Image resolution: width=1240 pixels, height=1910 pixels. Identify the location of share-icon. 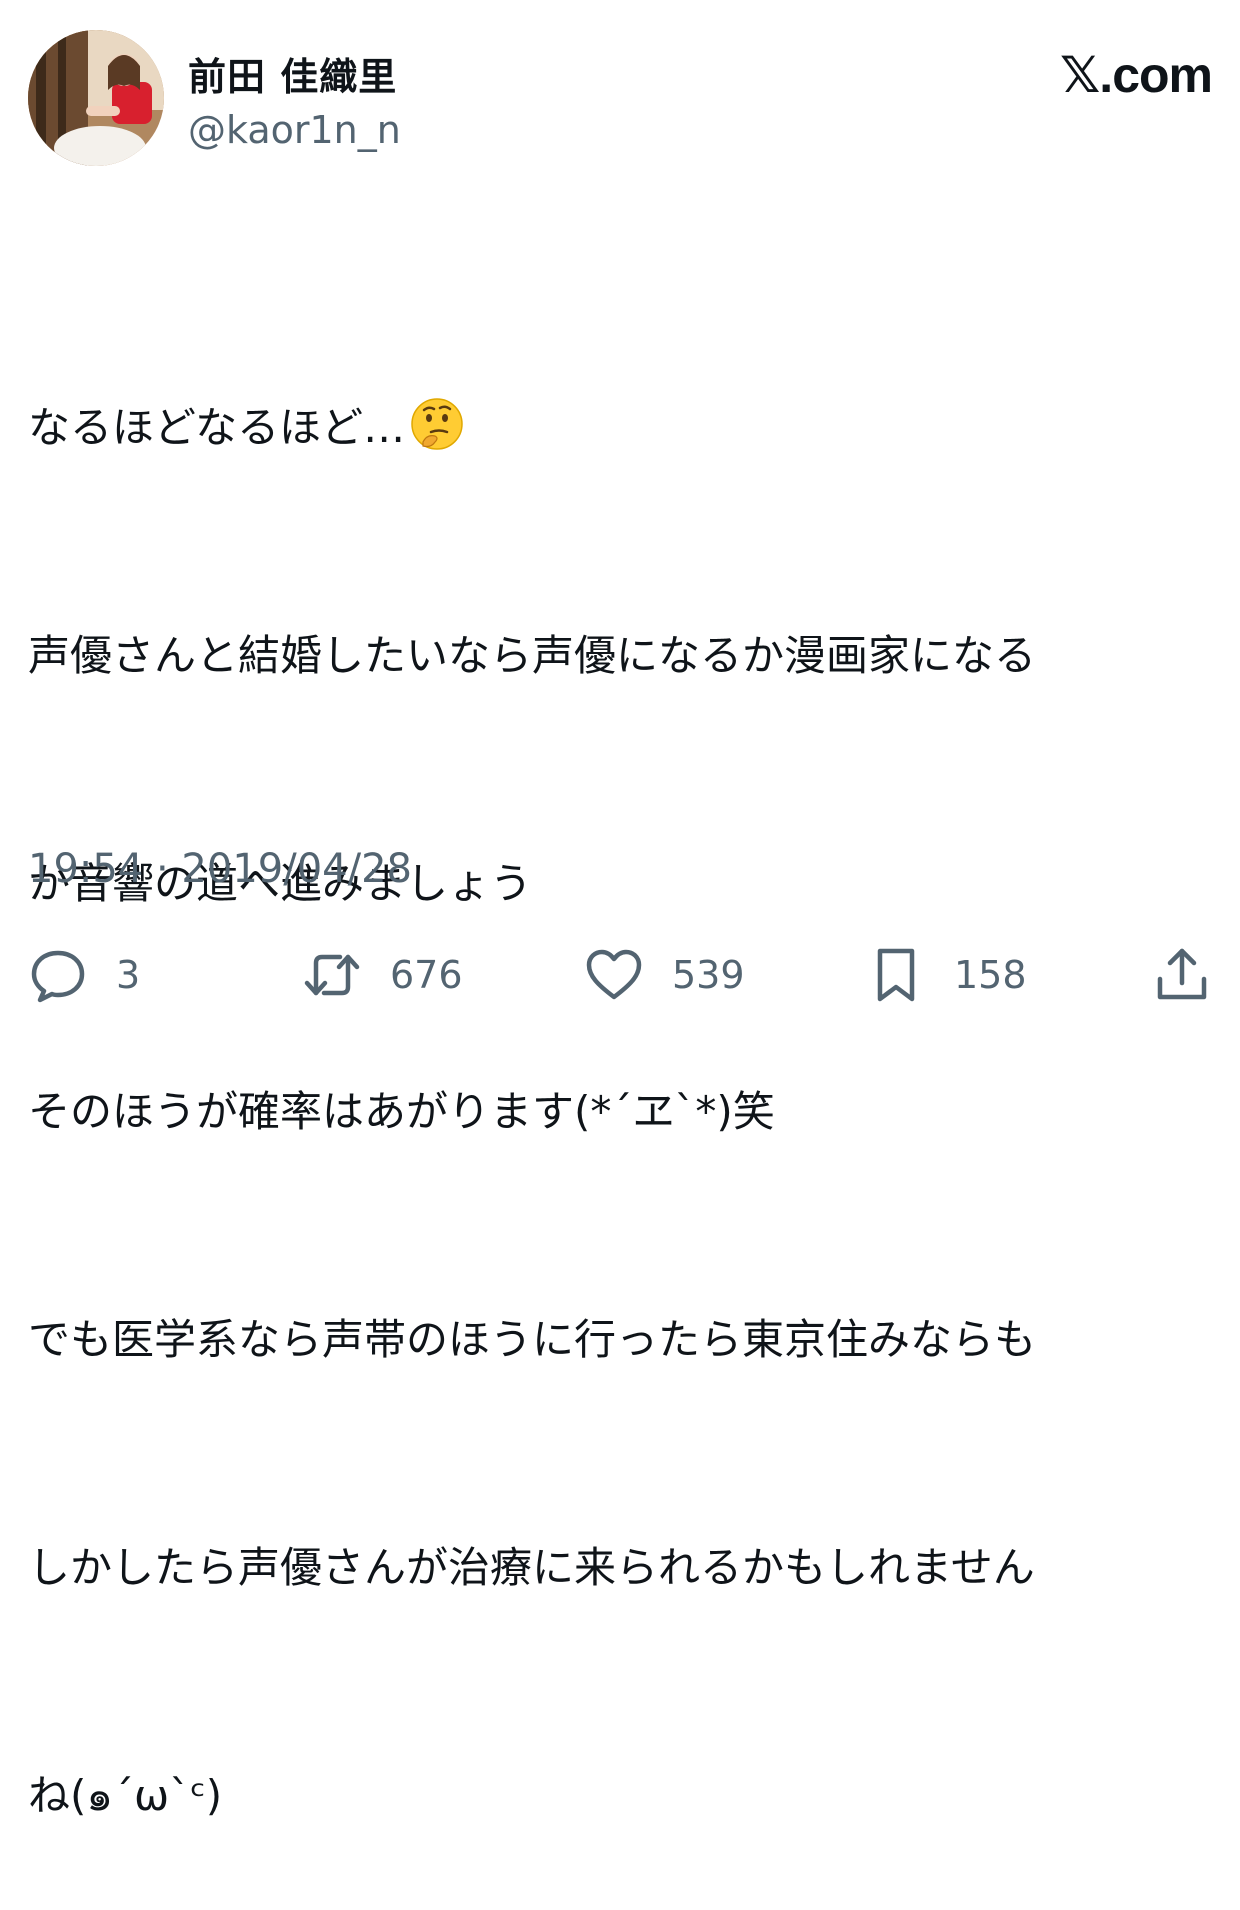
(1182, 974).